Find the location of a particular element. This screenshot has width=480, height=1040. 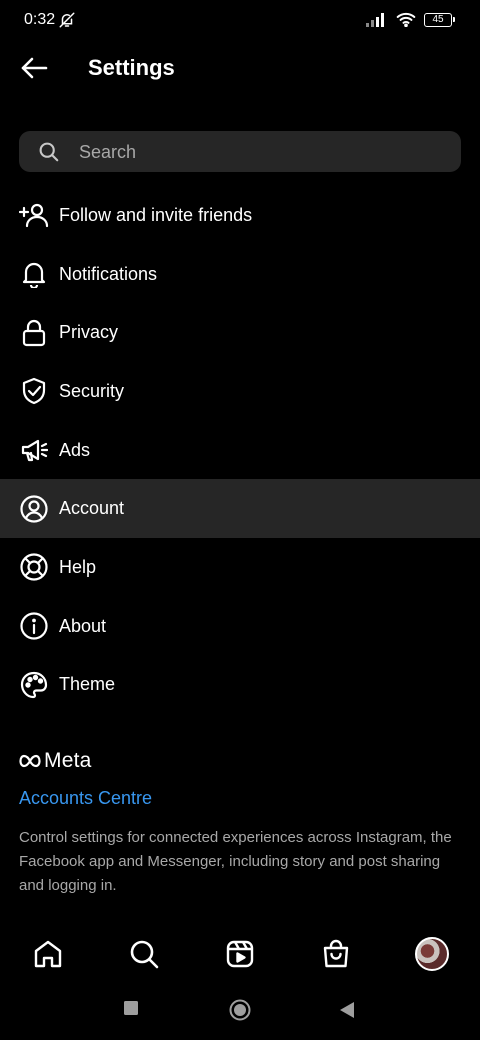

person-circle-icon is located at coordinates (34, 509).